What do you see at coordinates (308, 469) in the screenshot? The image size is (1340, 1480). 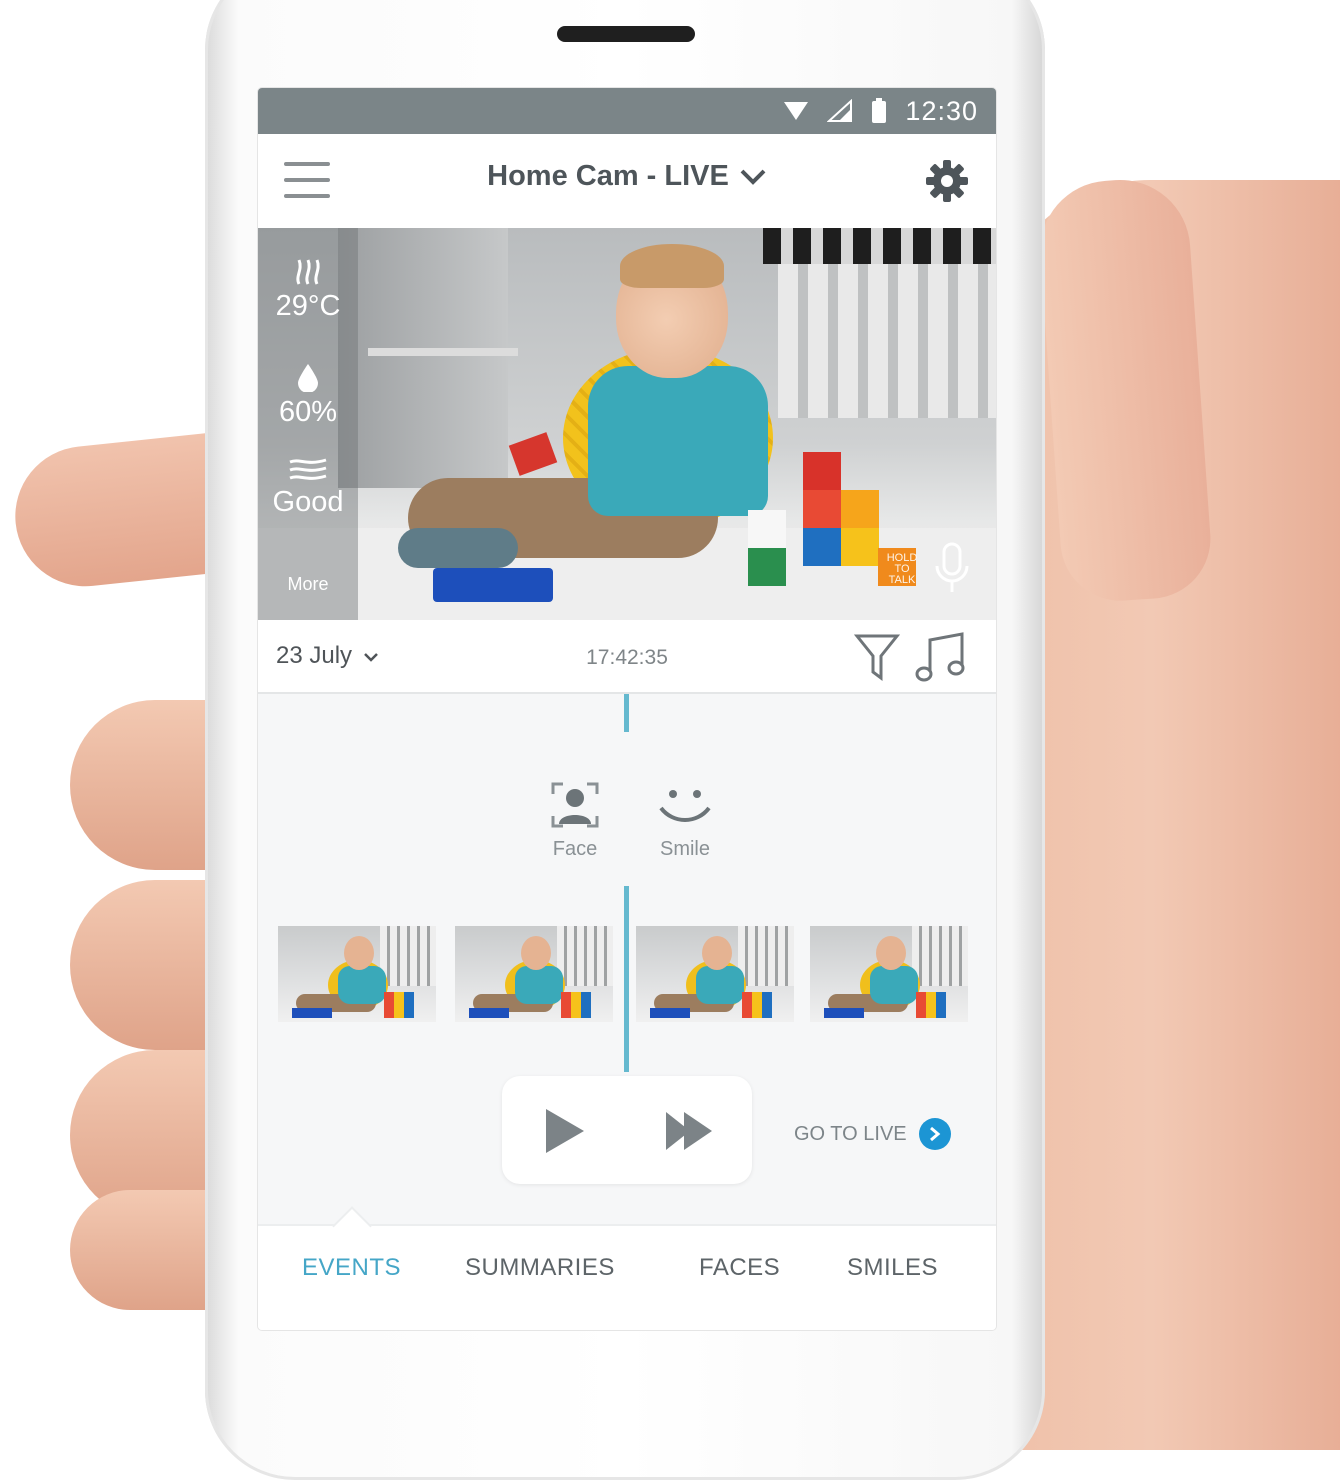 I see `air-quality-icon` at bounding box center [308, 469].